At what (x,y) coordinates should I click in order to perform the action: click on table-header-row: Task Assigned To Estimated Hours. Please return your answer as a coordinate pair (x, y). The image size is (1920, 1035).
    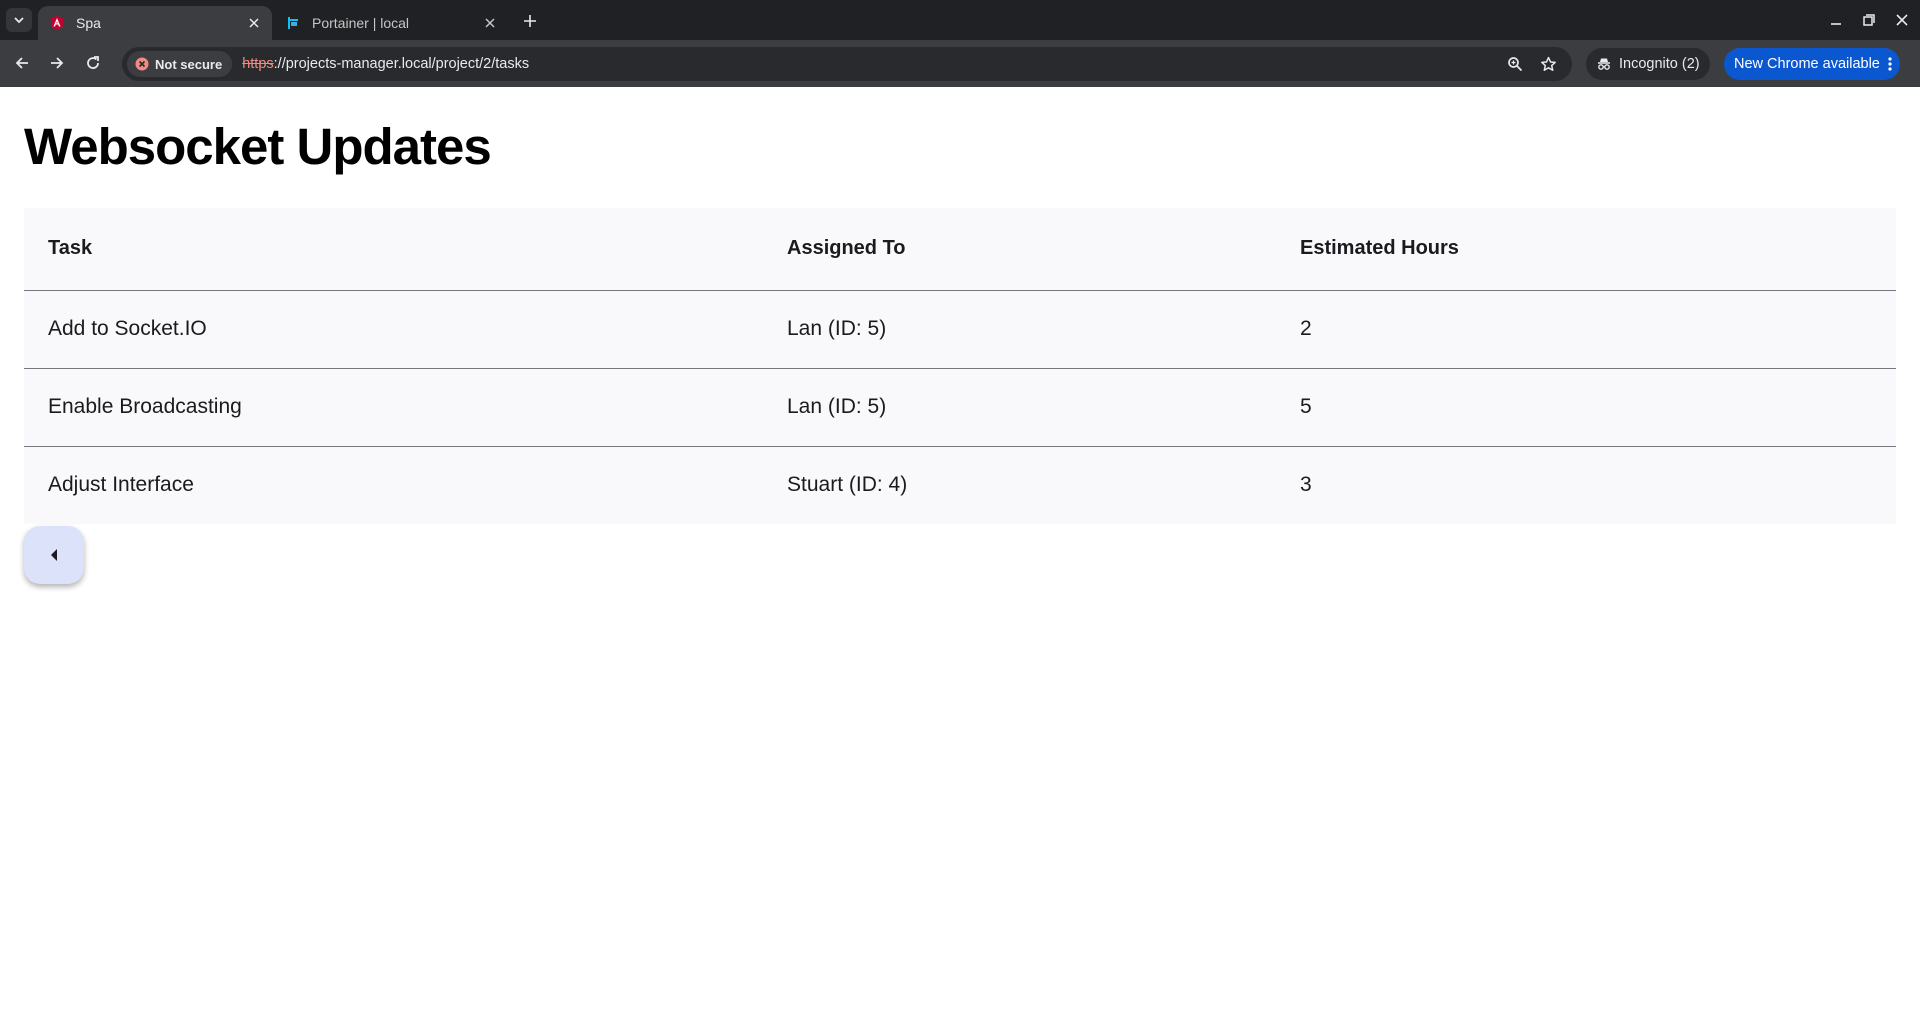
    Looking at the image, I should click on (960, 249).